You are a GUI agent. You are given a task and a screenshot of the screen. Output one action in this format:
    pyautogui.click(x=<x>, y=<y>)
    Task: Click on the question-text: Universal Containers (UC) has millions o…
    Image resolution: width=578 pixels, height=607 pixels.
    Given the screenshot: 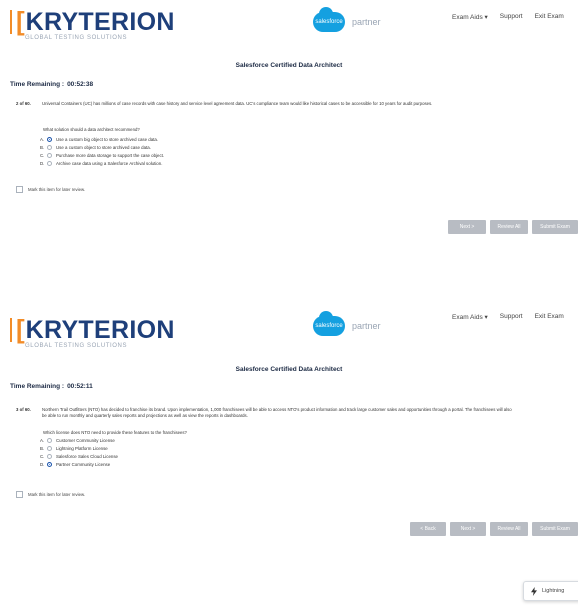 What is the action you would take?
    pyautogui.click(x=237, y=103)
    